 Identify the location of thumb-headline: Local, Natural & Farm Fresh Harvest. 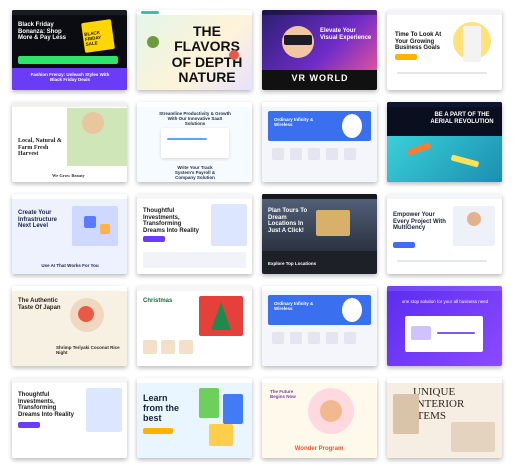
(40, 148).